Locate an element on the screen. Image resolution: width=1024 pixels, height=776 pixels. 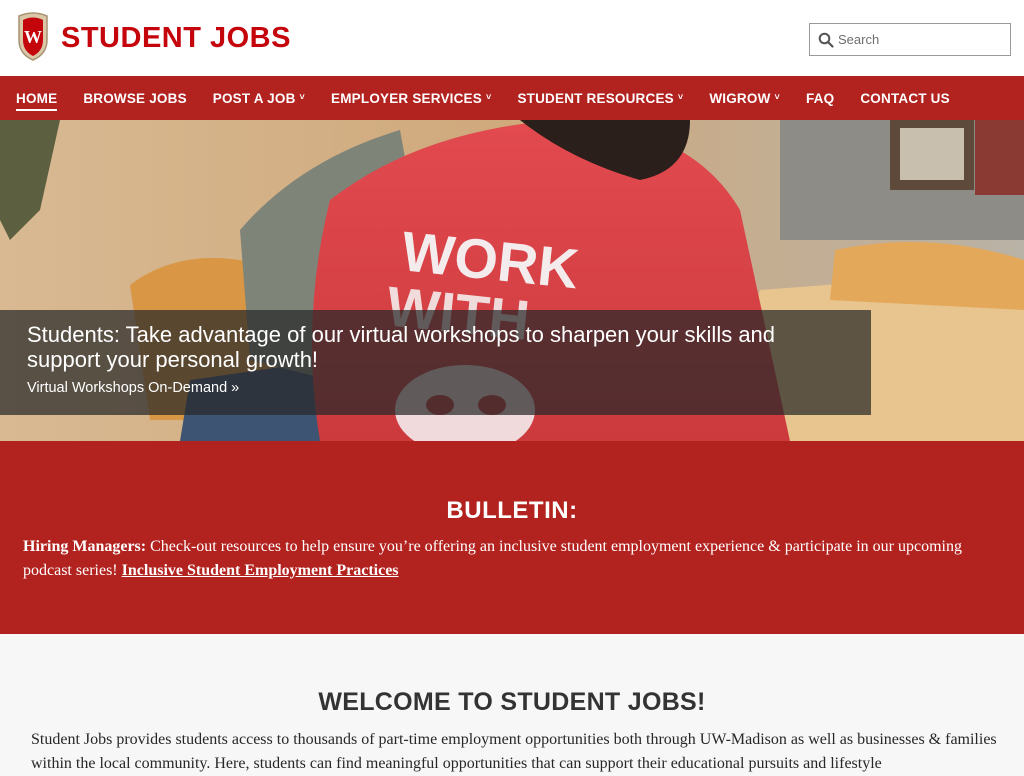
nav-item-student-resources: STUDENT RESOURCES ˅ is located at coordinates (600, 98).